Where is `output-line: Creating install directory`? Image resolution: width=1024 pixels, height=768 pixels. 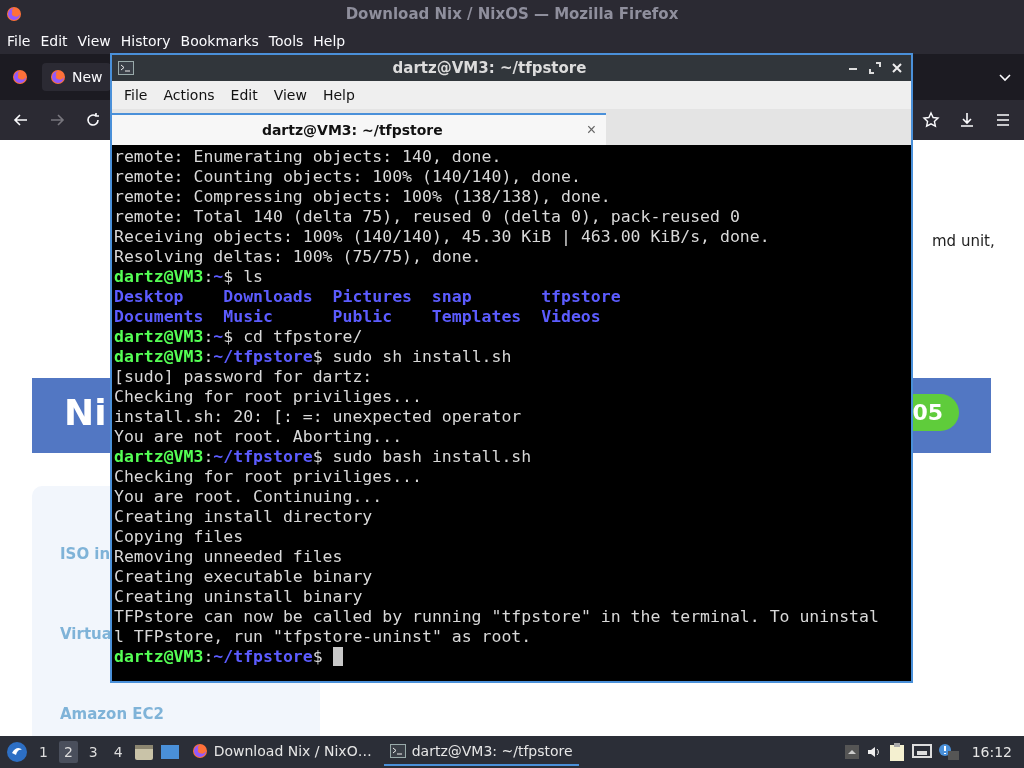
output-line: Creating install directory is located at coordinates (244, 517).